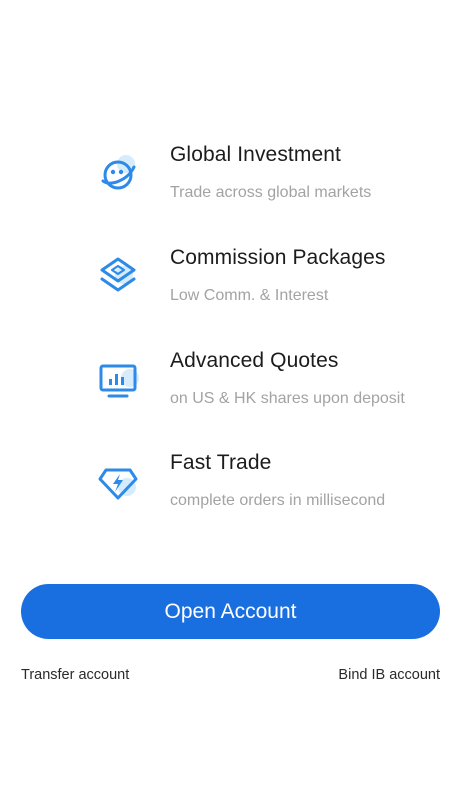 This screenshot has height=799, width=464. I want to click on globe-planet-icon, so click(120, 174).